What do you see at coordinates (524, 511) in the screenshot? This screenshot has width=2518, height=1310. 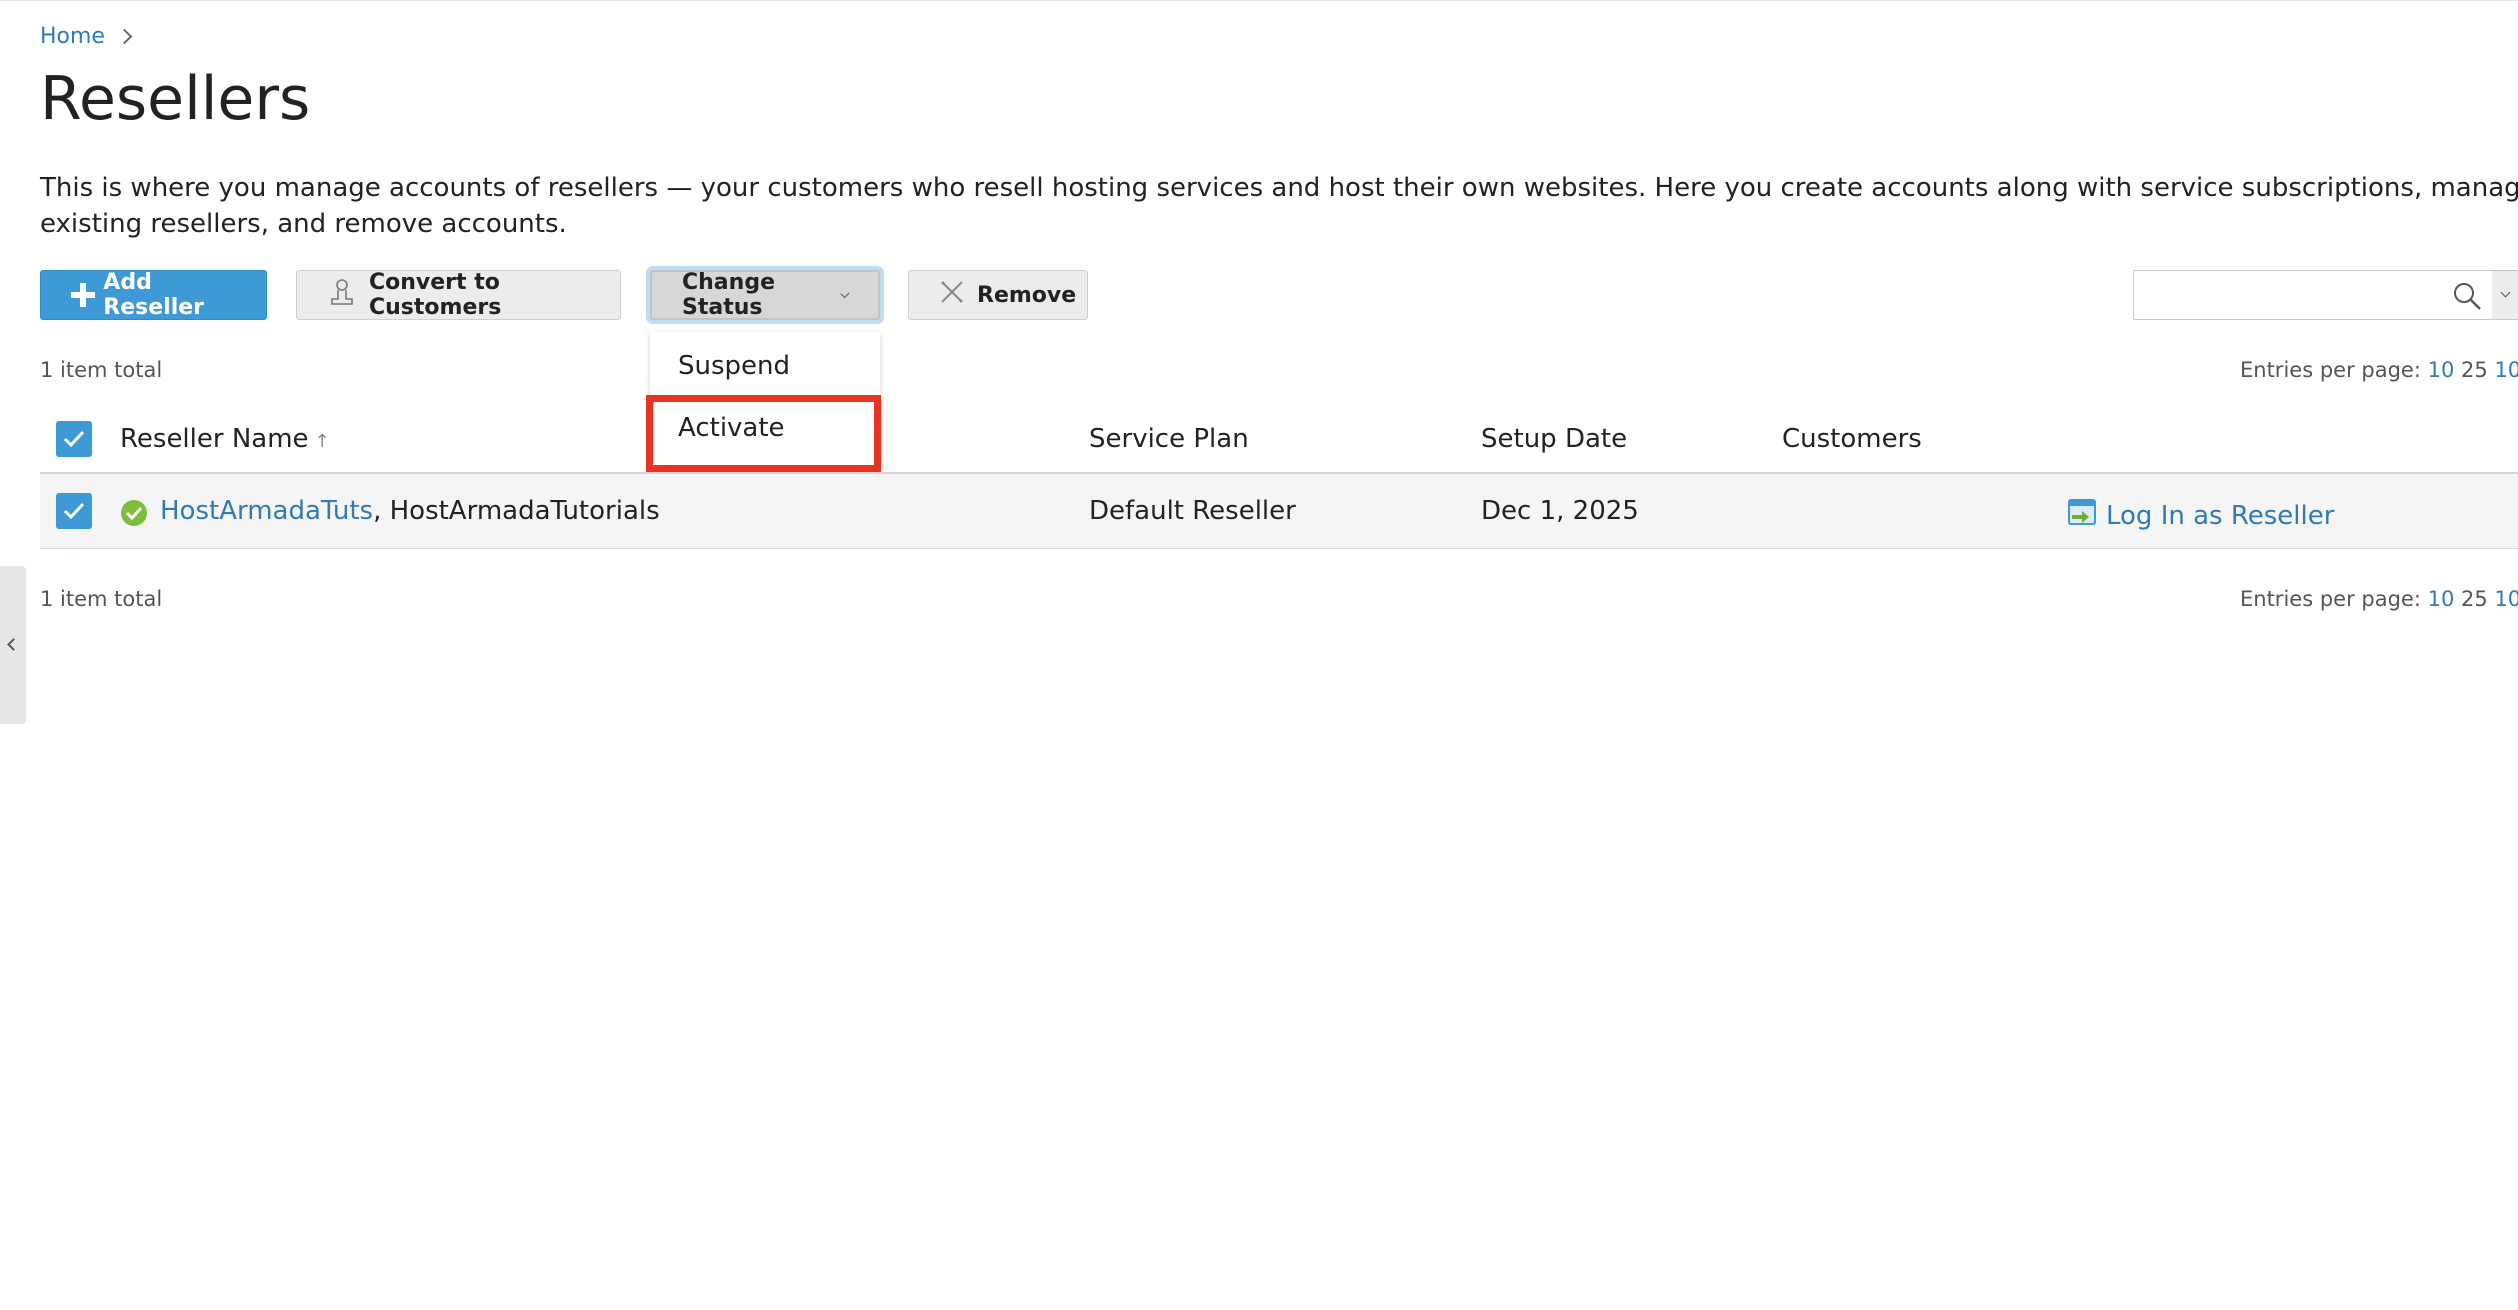 I see `reseller-contact-name: HostArmadaTutorials` at bounding box center [524, 511].